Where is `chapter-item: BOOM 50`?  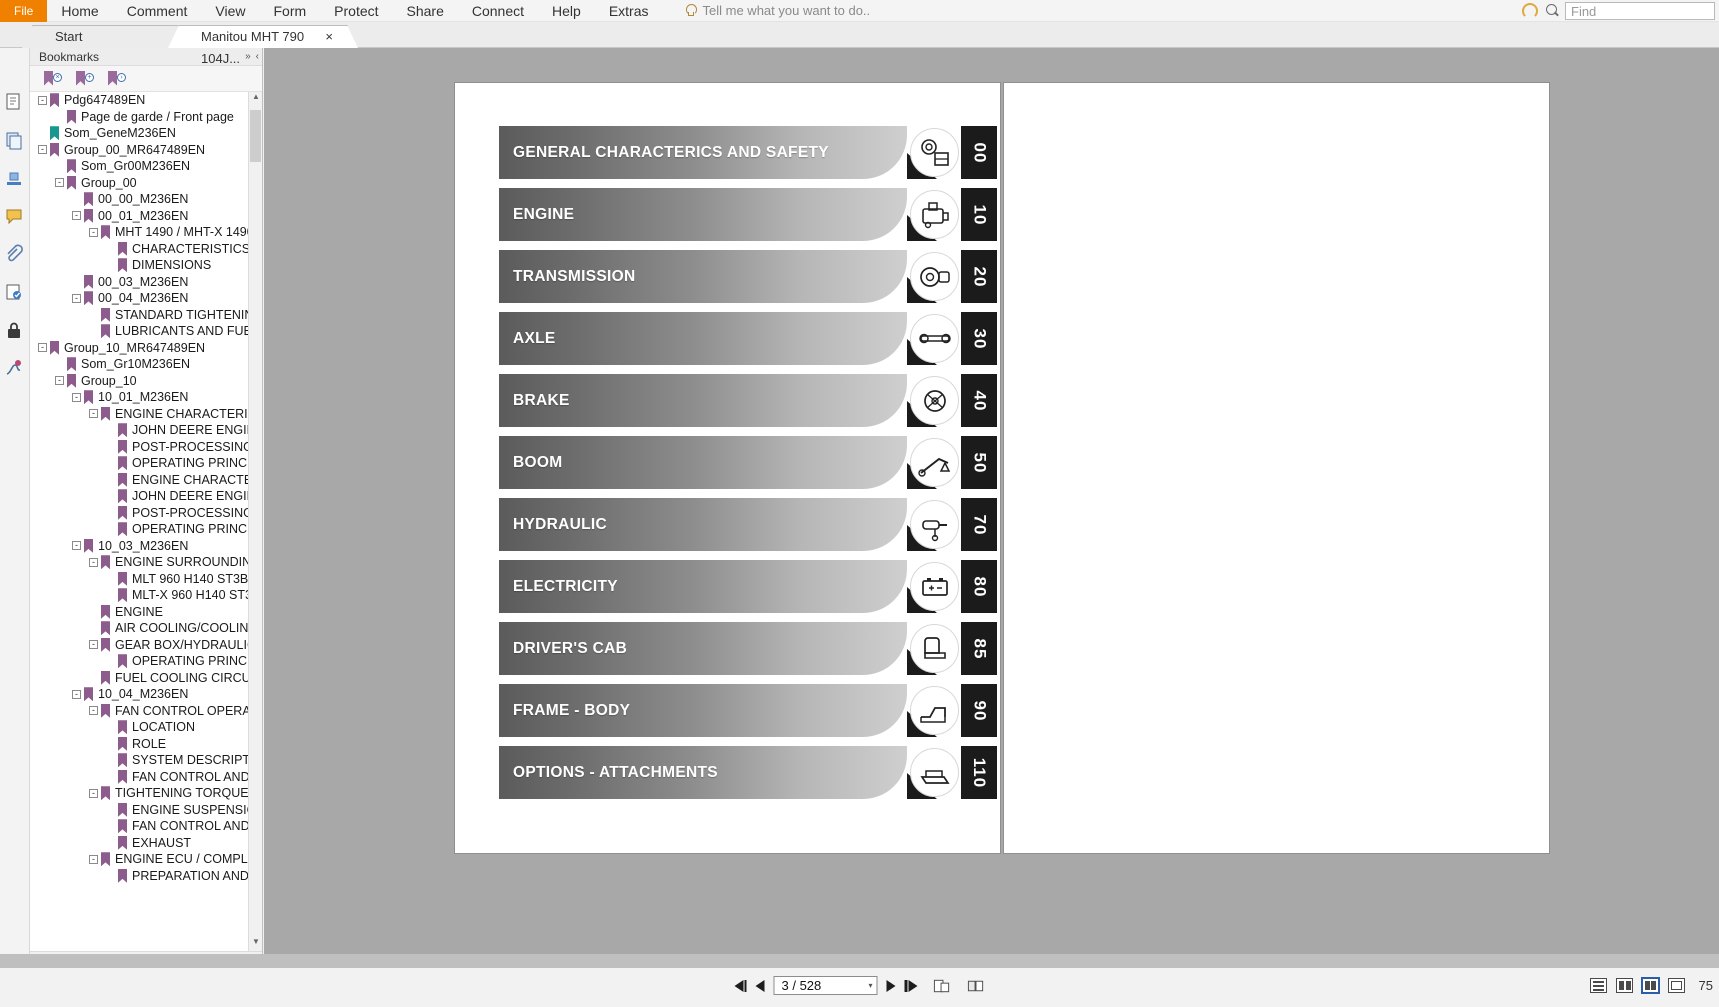
chapter-item: BOOM 50 is located at coordinates (748, 462).